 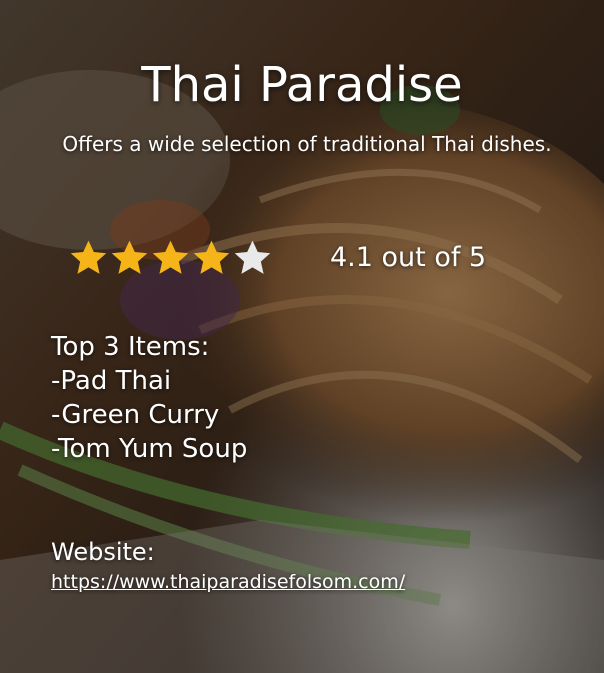 I want to click on top-items-heading: Top 3 Items:, so click(x=130, y=347).